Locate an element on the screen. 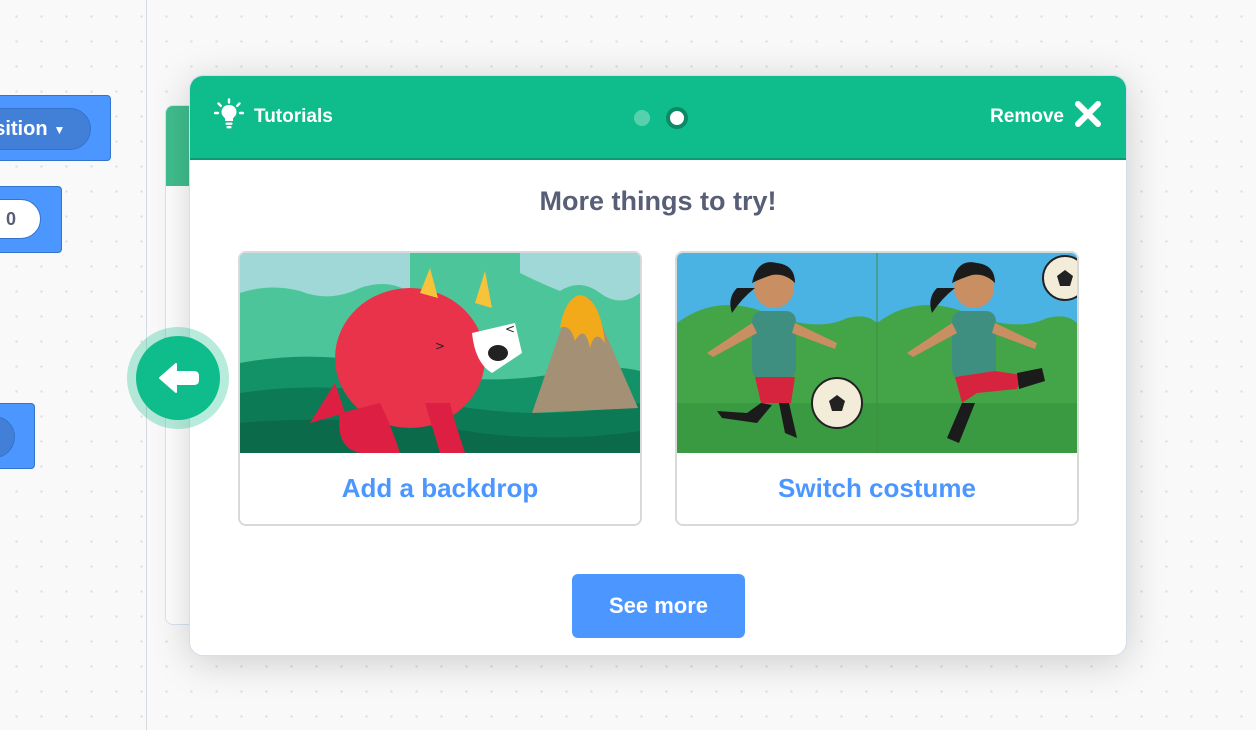 This screenshot has height=730, width=1256. back-arrow-button is located at coordinates (178, 378).